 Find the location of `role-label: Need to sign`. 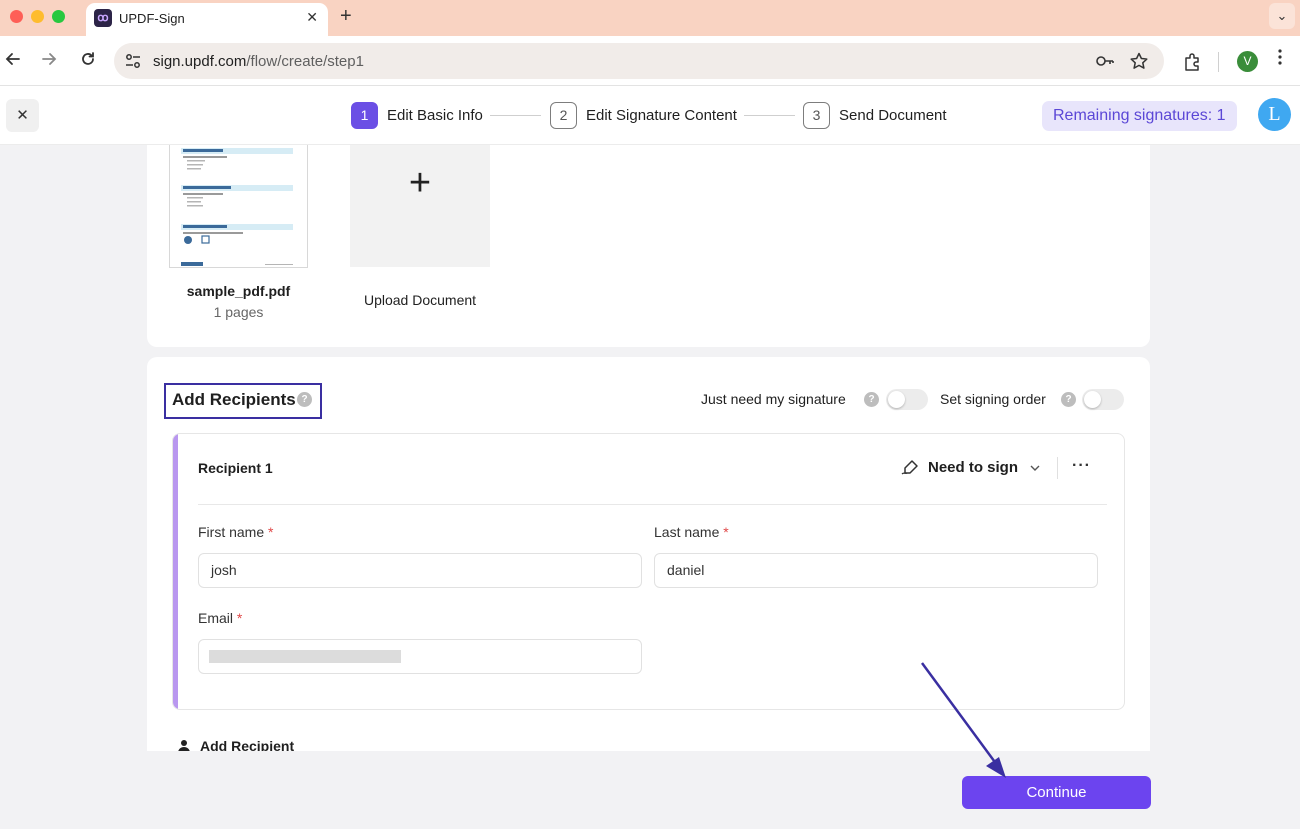

role-label: Need to sign is located at coordinates (973, 467).